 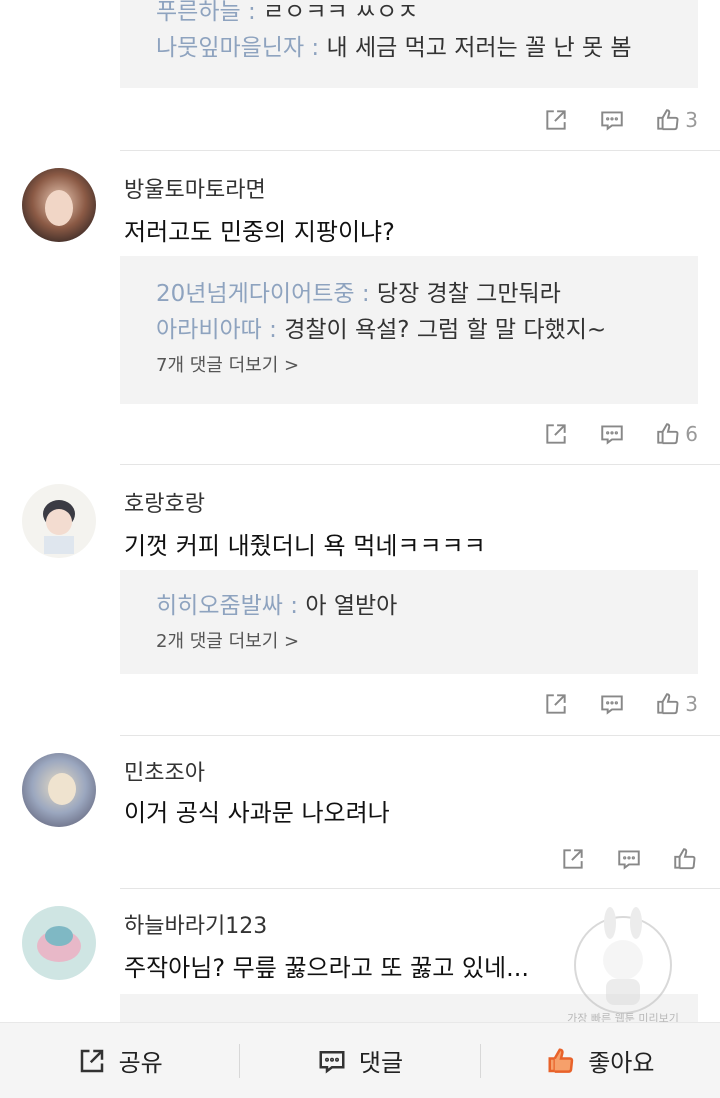 I want to click on reply-author: 나뭇잎마을닌자, so click(x=230, y=48).